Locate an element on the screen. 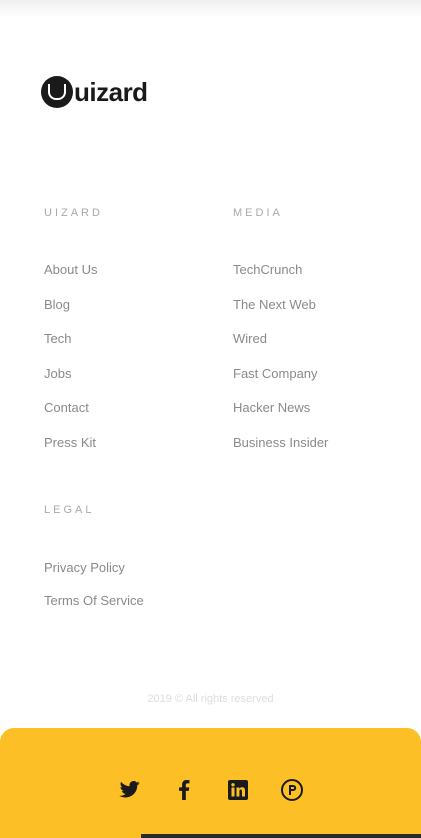 Image resolution: width=421 pixels, height=838 pixels. link-privacy-policy: Privacy Policy is located at coordinates (94, 568).